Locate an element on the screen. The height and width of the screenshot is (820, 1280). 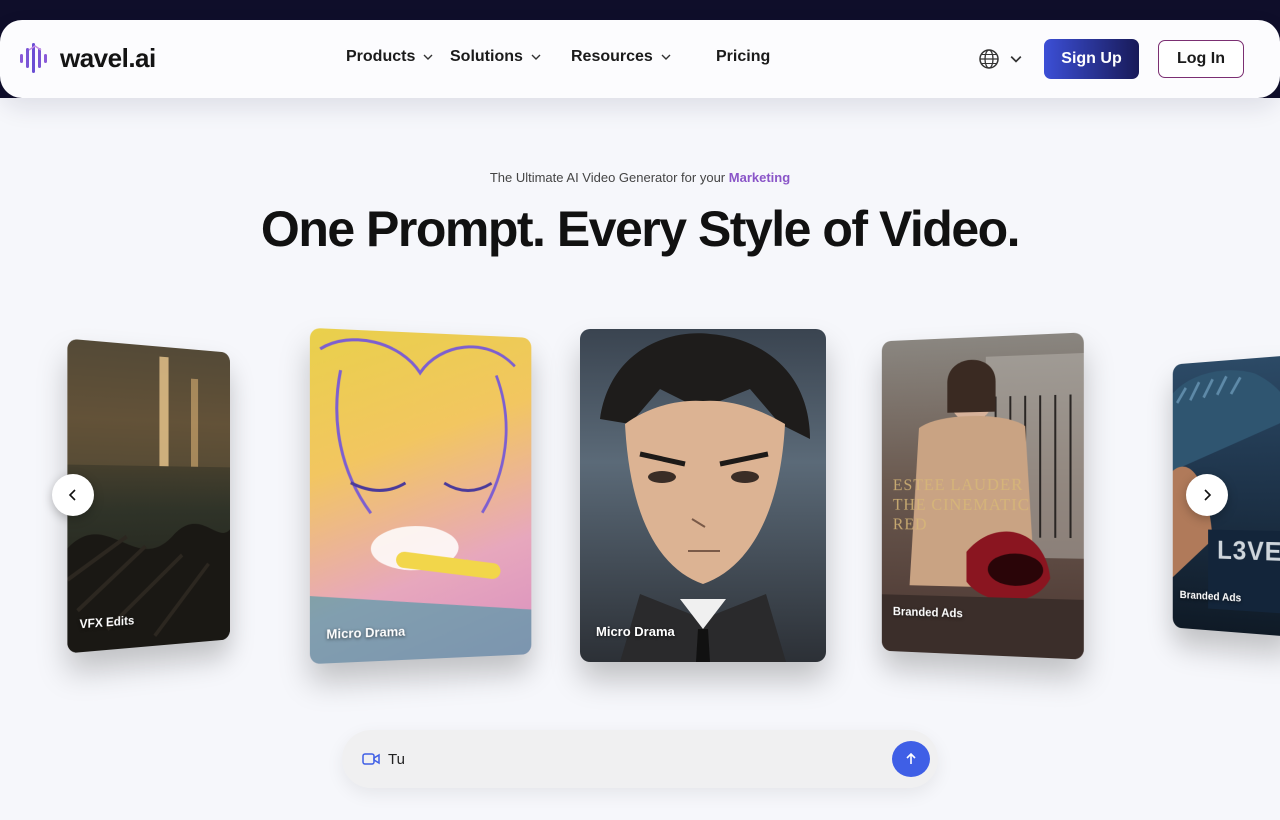
chevron-left-icon is located at coordinates (72, 495).